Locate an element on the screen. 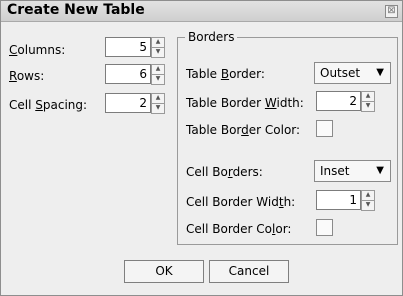 Image resolution: width=403 pixels, height=296 pixels. columns-label: Columns: is located at coordinates (37, 50).